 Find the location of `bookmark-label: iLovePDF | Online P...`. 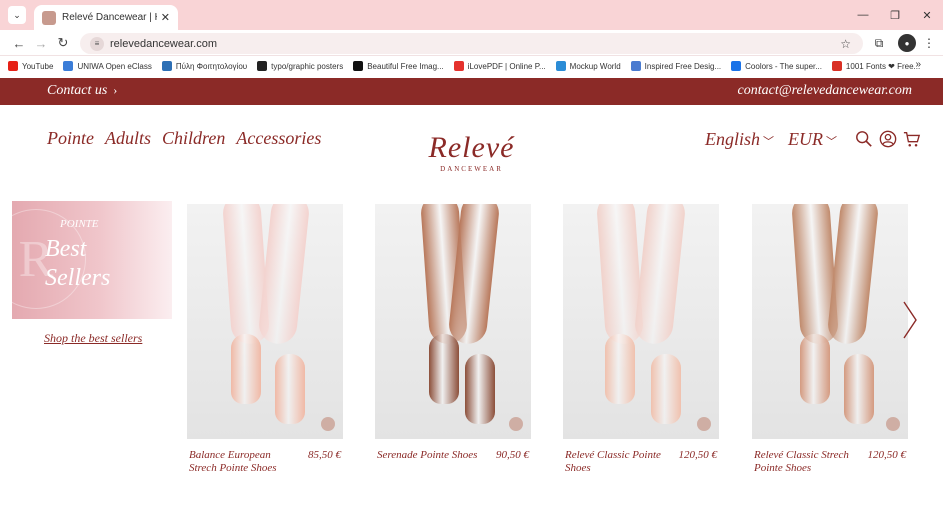

bookmark-label: iLovePDF | Online P... is located at coordinates (506, 66).